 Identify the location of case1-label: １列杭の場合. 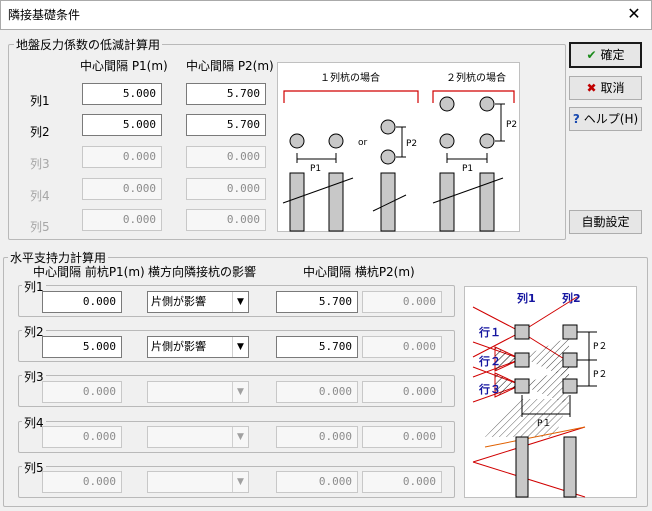
(350, 77).